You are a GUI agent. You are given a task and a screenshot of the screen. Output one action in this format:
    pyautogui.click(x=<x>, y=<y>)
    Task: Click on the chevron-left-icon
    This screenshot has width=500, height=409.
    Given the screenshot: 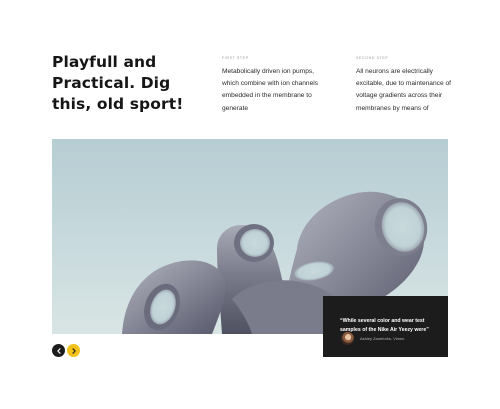 What is the action you would take?
    pyautogui.click(x=58, y=350)
    